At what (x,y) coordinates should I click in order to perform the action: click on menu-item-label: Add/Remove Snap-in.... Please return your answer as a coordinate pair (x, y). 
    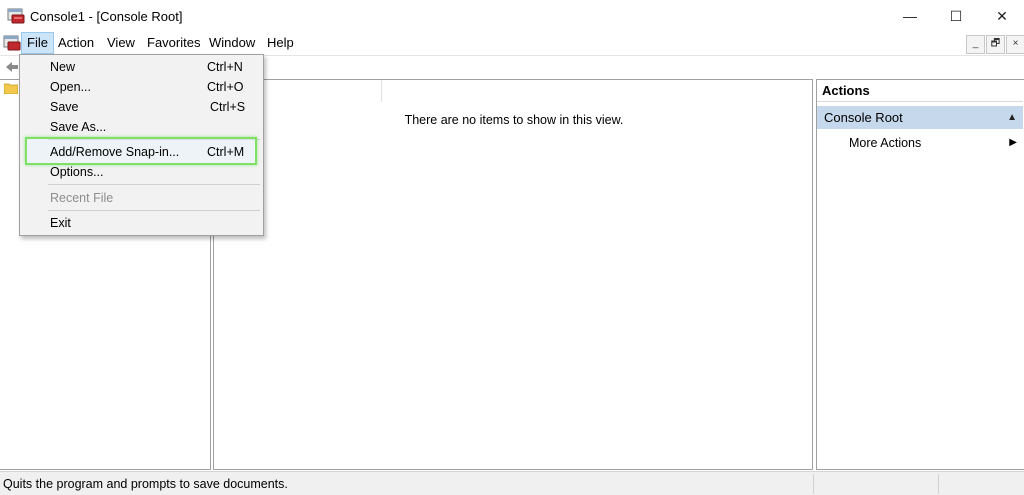
    Looking at the image, I should click on (115, 152).